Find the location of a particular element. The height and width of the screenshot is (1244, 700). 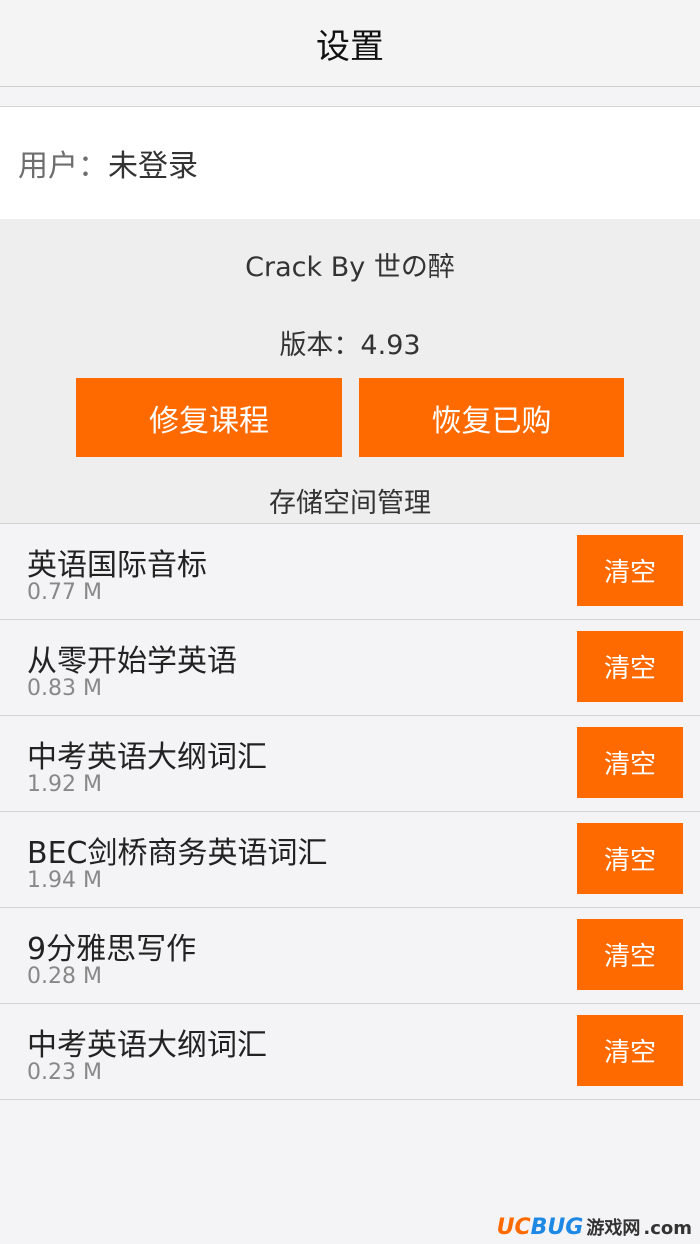

page-title: 设置 is located at coordinates (350, 43).